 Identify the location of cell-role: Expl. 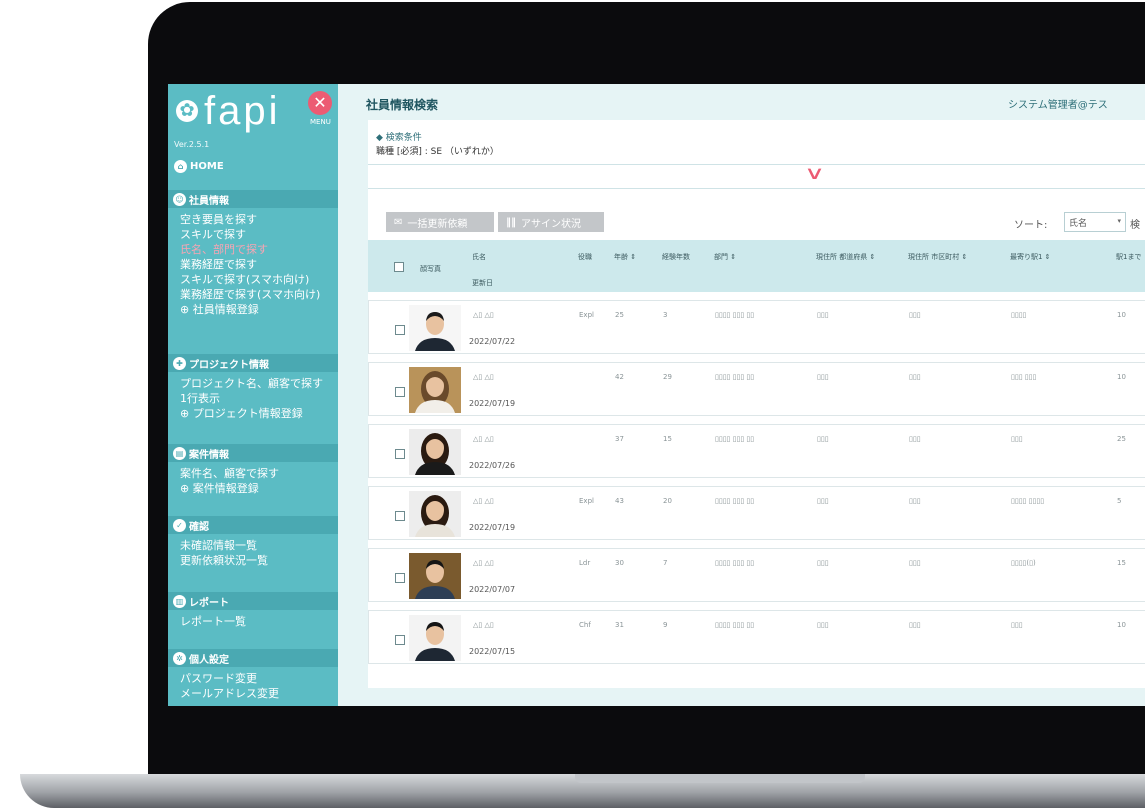
(586, 315).